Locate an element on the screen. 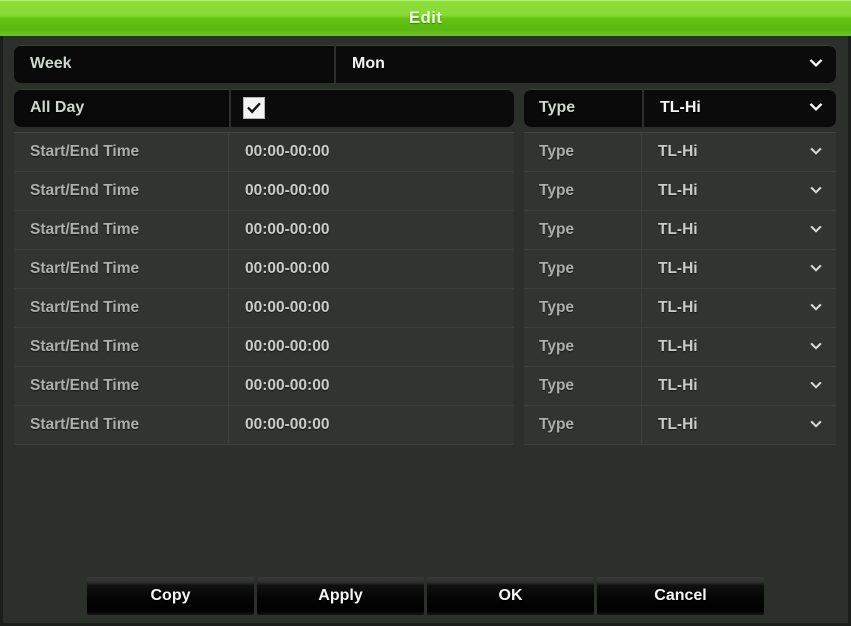 This screenshot has height=626, width=851. week-label-cell: Week is located at coordinates (174, 64).